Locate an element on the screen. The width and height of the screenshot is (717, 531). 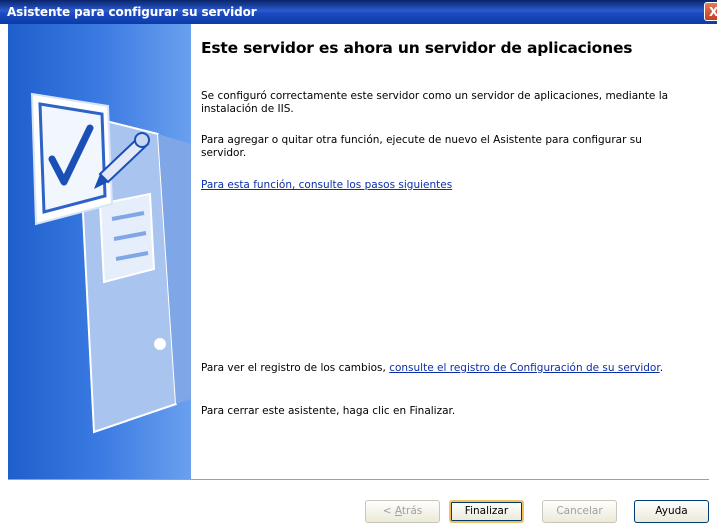
window-title: Asistente para configurar su servidor is located at coordinates (132, 12).